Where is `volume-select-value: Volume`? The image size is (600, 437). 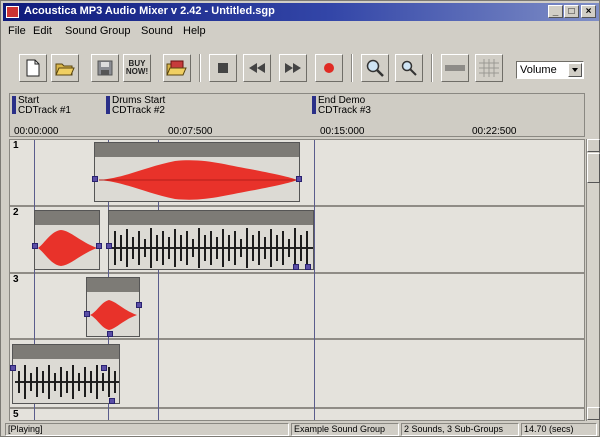 volume-select-value: Volume is located at coordinates (538, 70).